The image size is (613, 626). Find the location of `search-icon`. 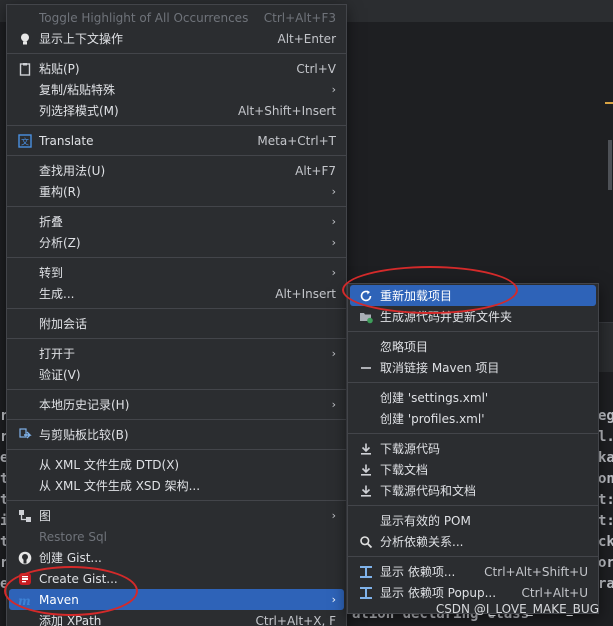

search-icon is located at coordinates (366, 542).